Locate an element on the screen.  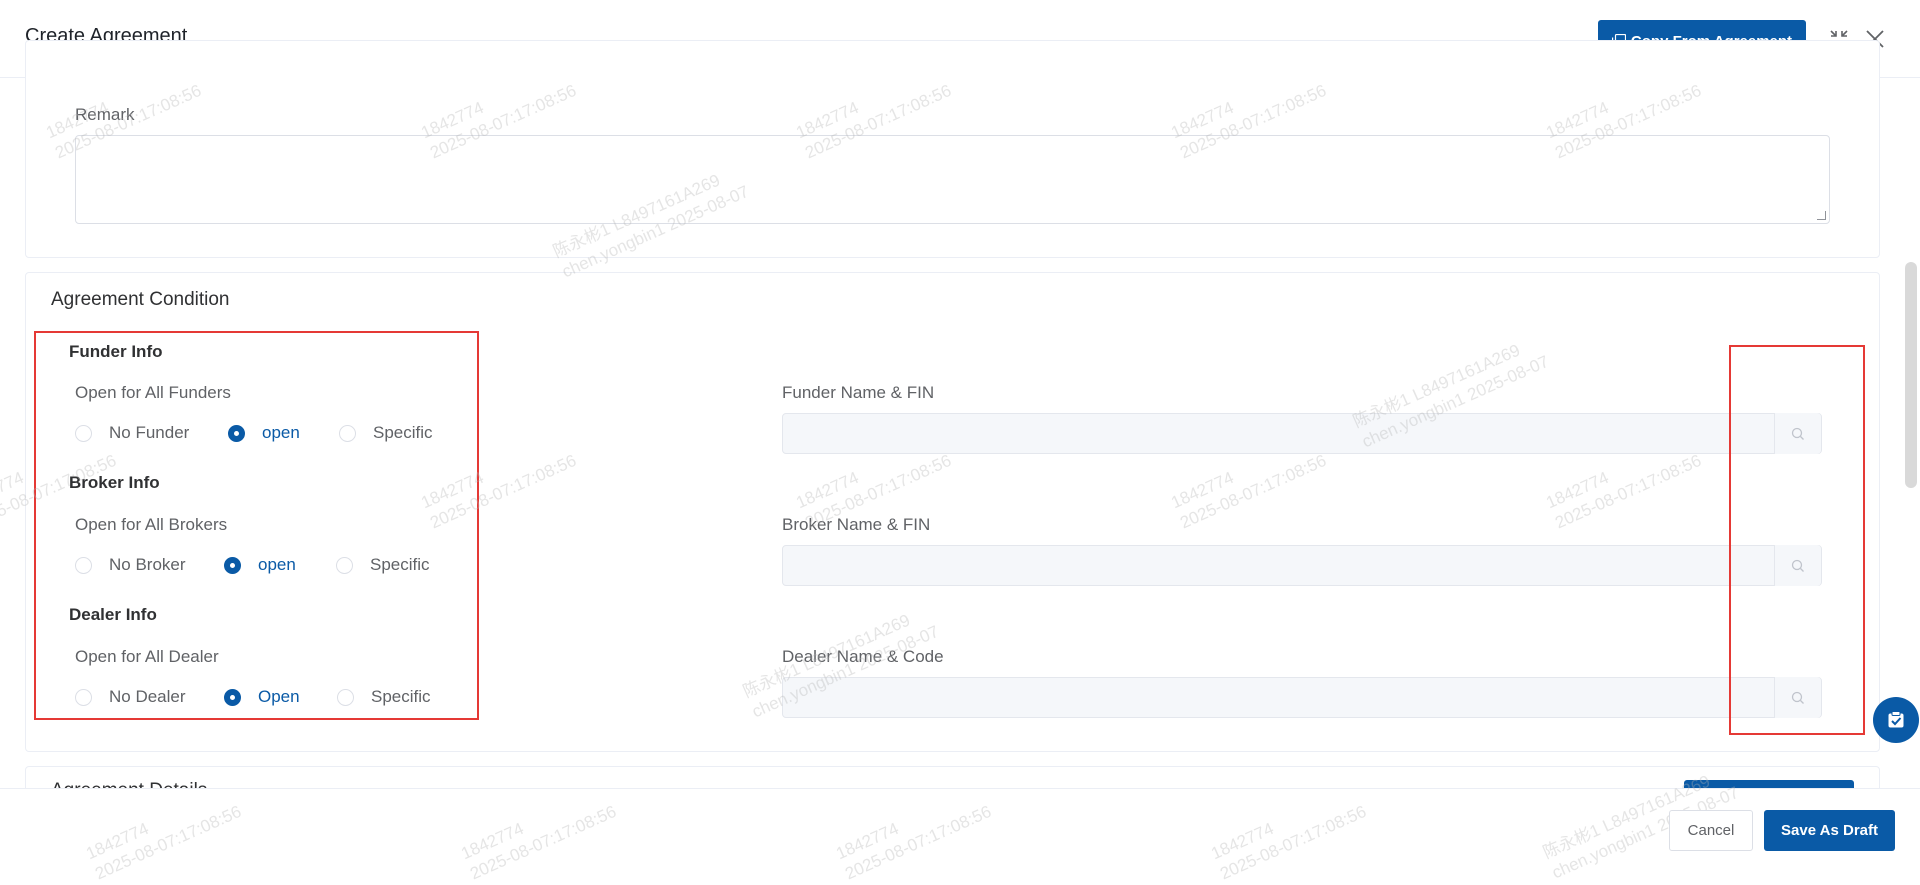
open-for-all-dealer-label: Open for All Dealer is located at coordinates (147, 656).